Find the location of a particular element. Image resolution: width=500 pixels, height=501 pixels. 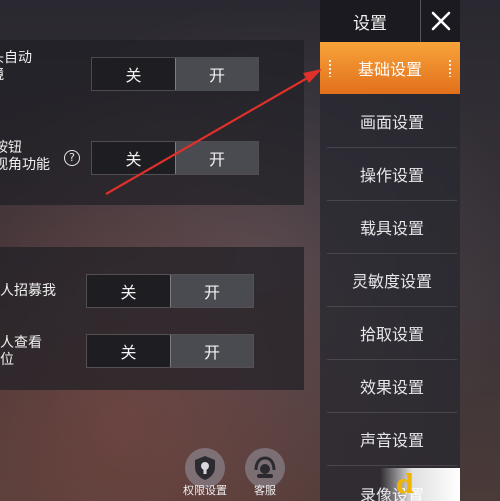

annotation-arrow is located at coordinates (213, 132).